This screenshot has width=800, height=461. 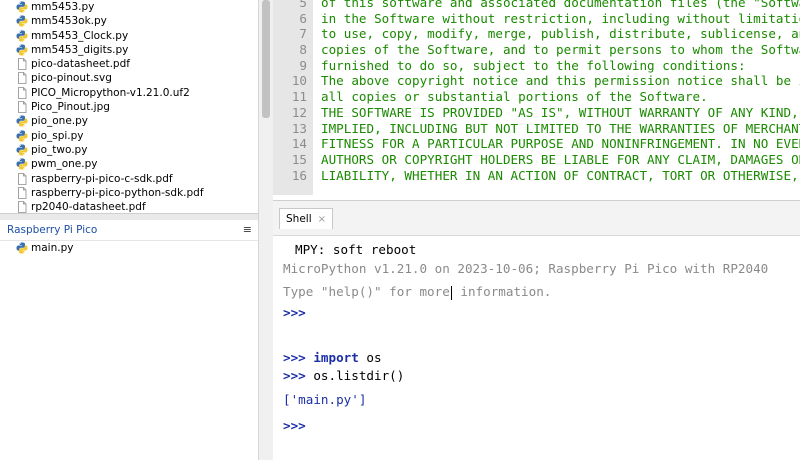 What do you see at coordinates (64, 164) in the screenshot?
I see `file-name: pwm_one.py` at bounding box center [64, 164].